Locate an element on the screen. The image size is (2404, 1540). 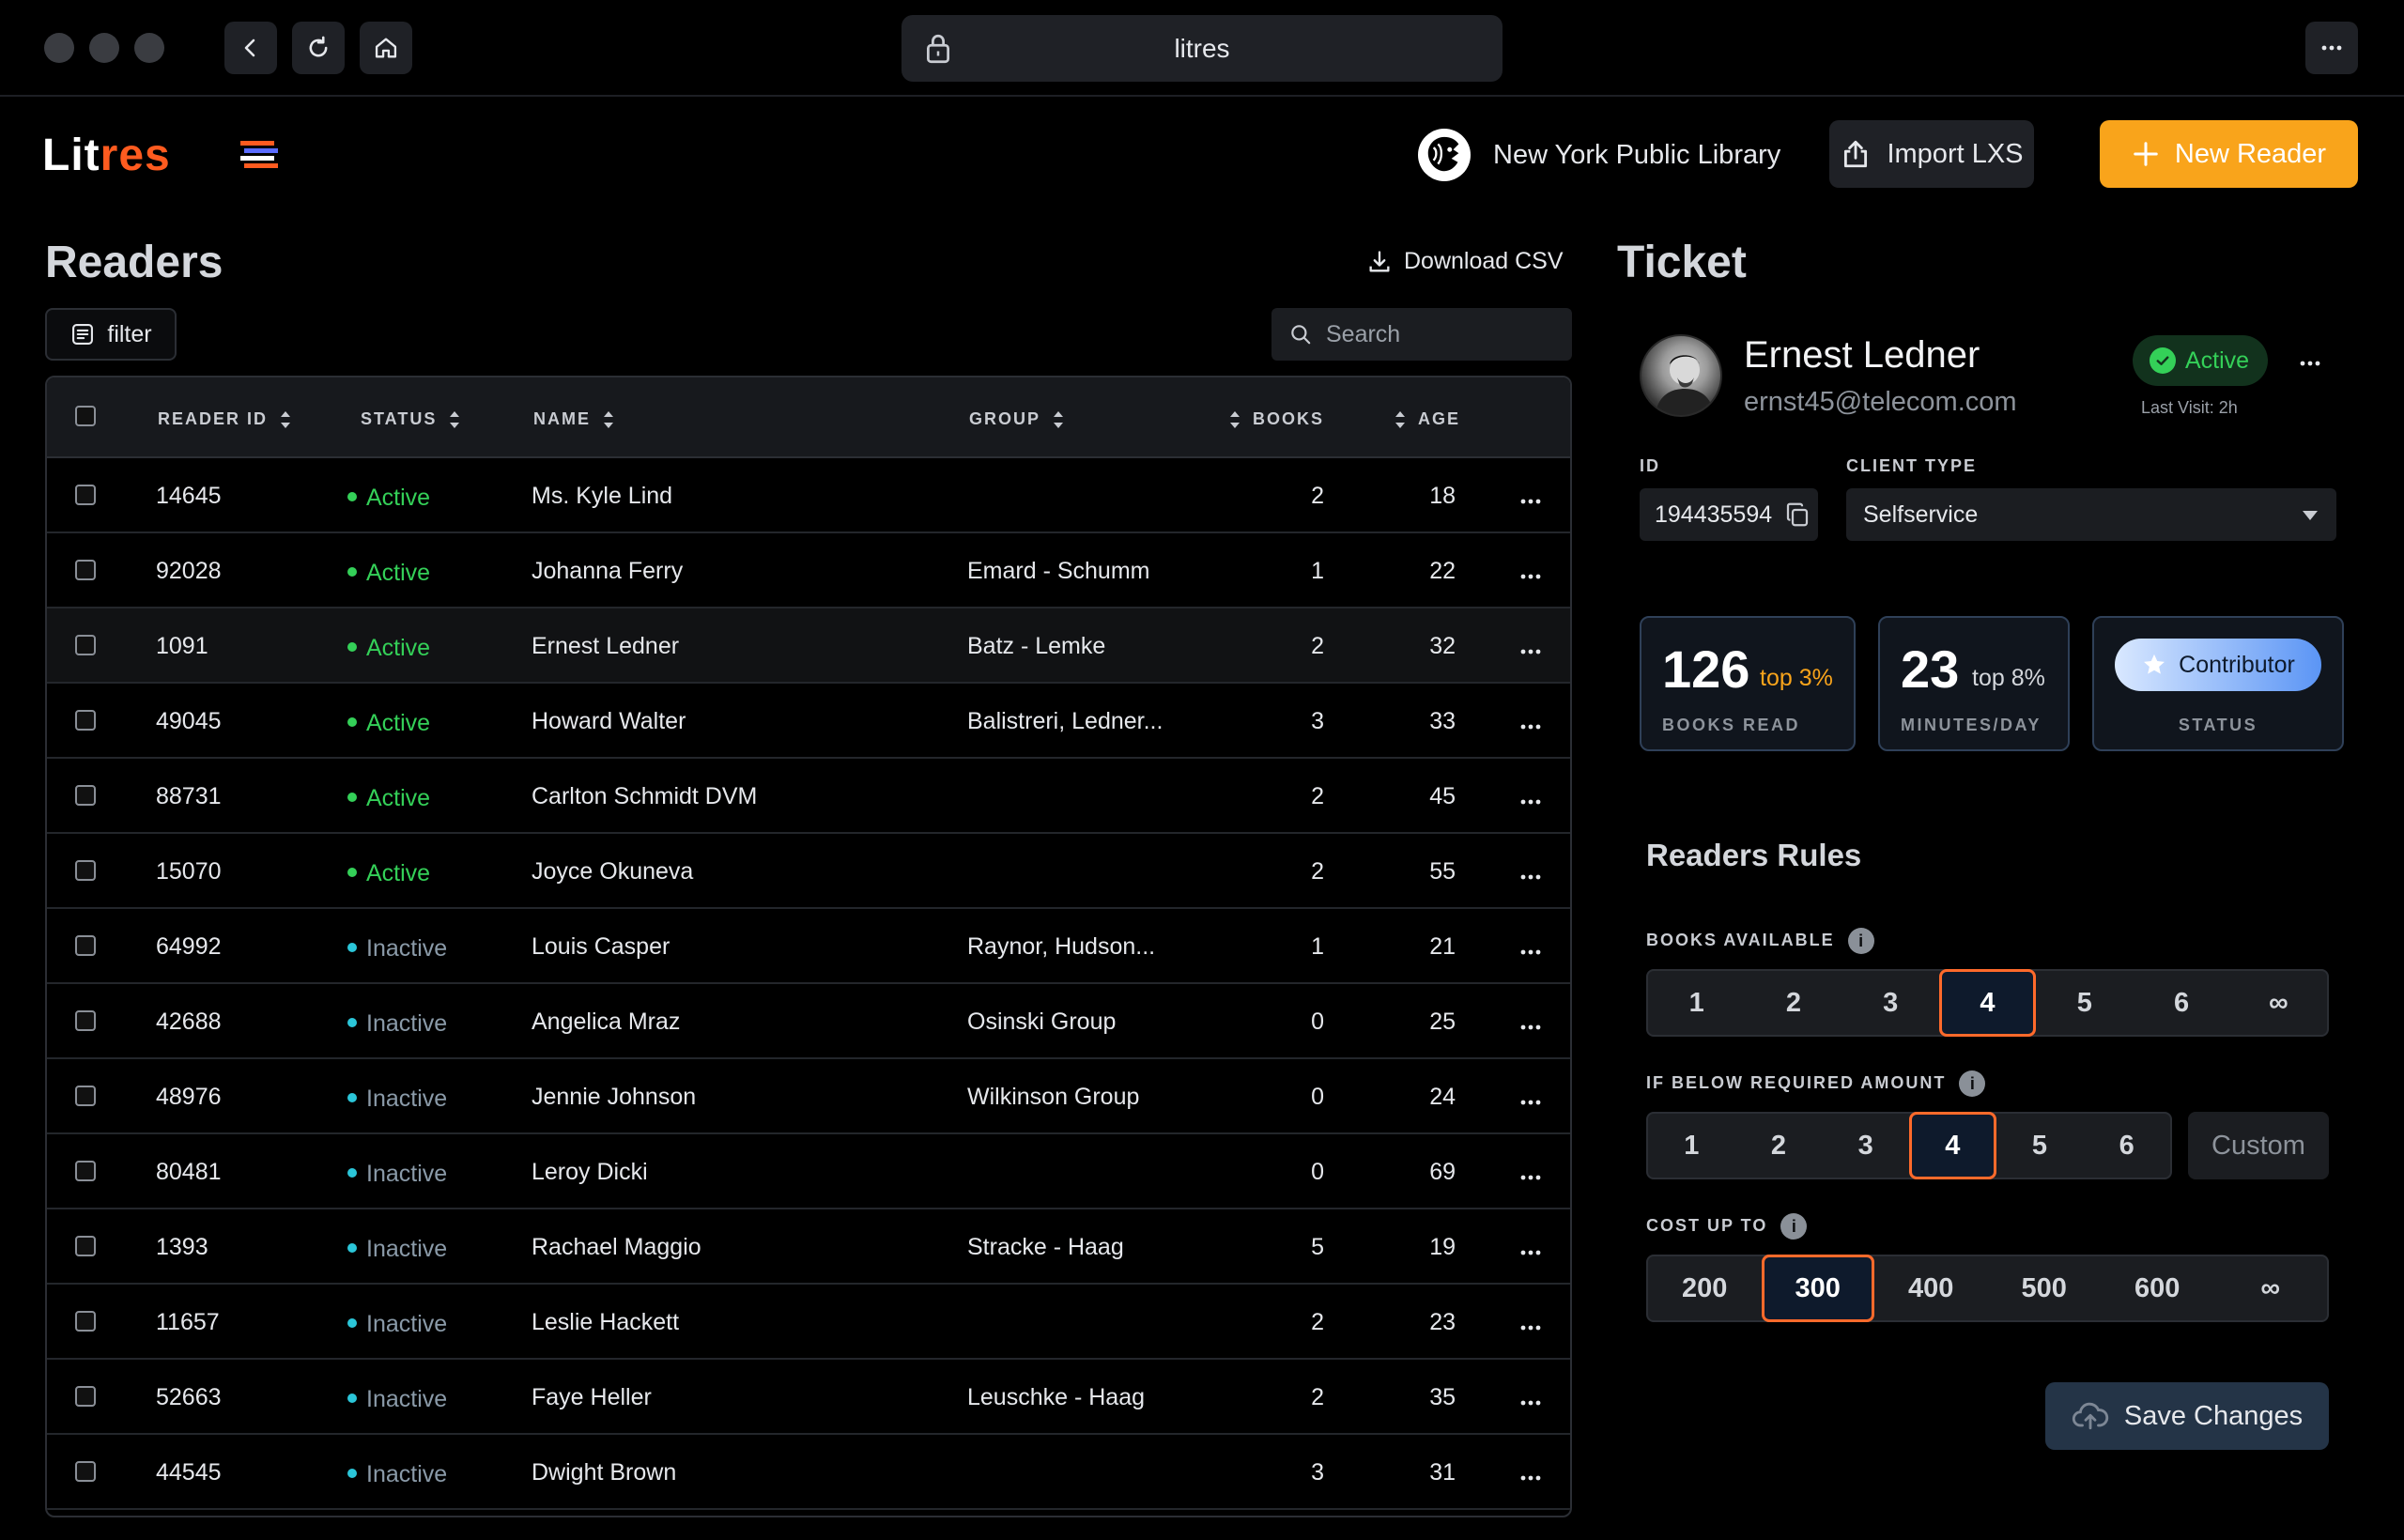
status-cell: Inactive is located at coordinates (397, 1399).